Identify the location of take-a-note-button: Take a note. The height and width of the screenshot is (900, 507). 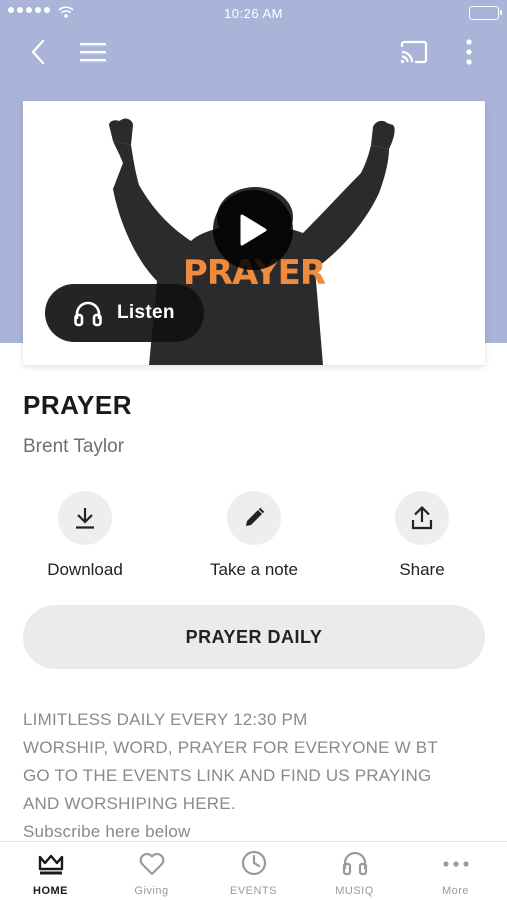
(254, 535).